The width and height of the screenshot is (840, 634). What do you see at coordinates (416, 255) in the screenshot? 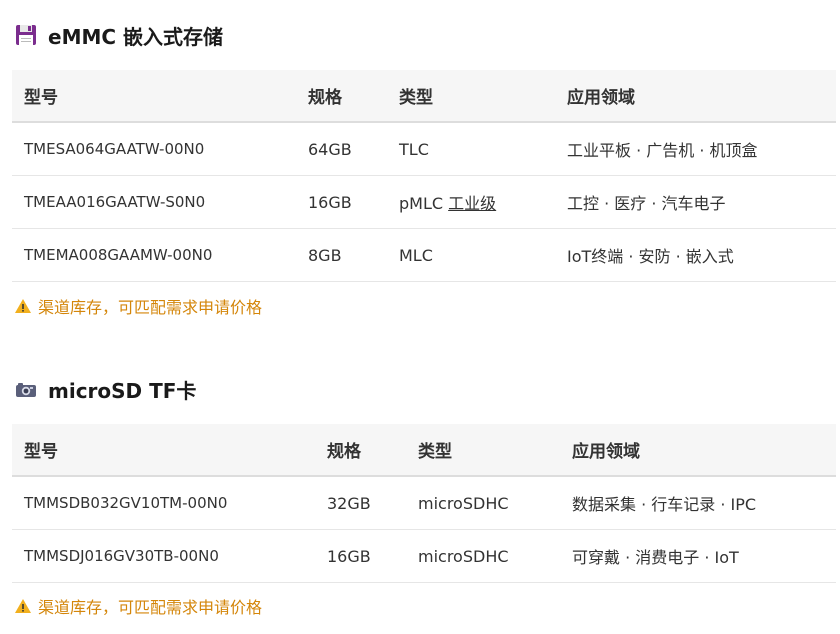
I see `type-label: MLC` at bounding box center [416, 255].